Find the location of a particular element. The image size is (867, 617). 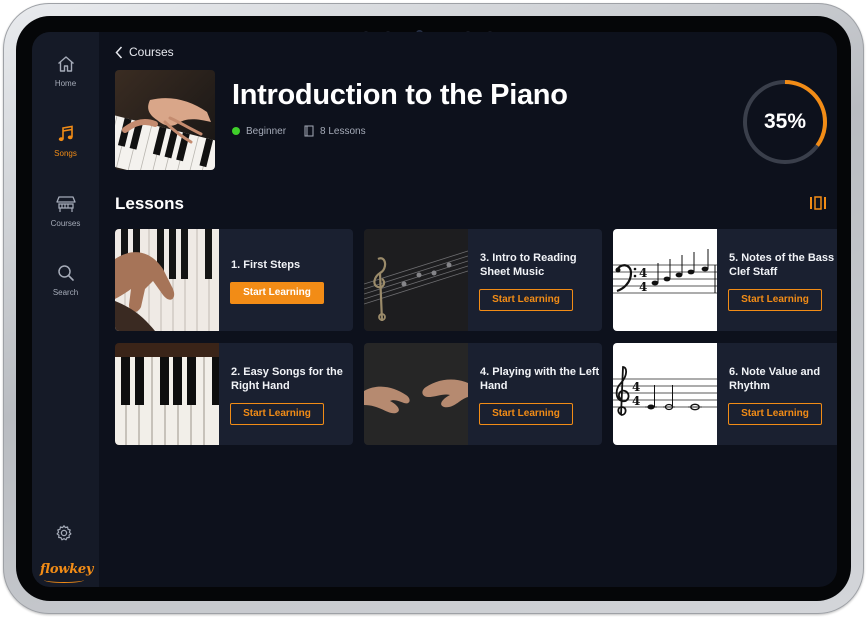

back-to-courses: Courses is located at coordinates (144, 52).